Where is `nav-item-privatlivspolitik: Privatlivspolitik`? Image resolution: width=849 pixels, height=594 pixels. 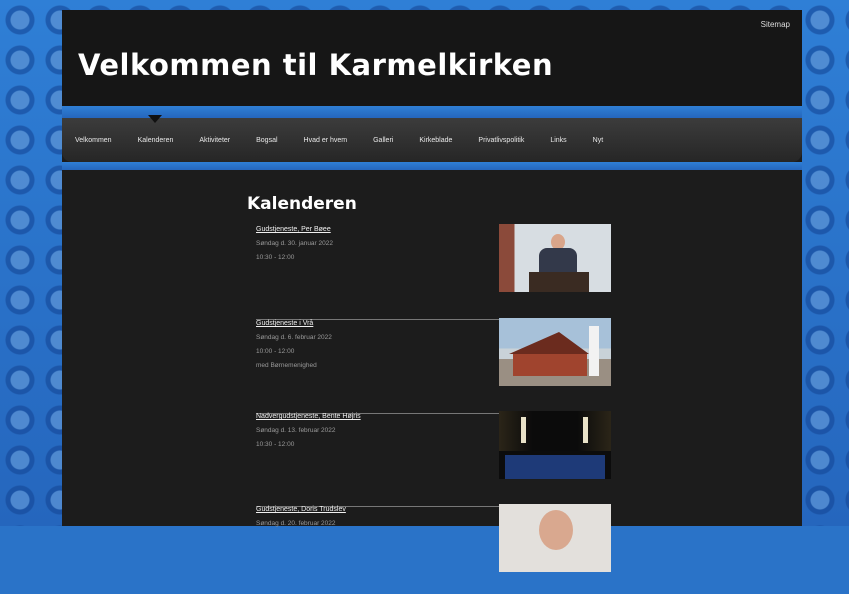
nav-item-privatlivspolitik: Privatlivspolitik is located at coordinates (501, 140).